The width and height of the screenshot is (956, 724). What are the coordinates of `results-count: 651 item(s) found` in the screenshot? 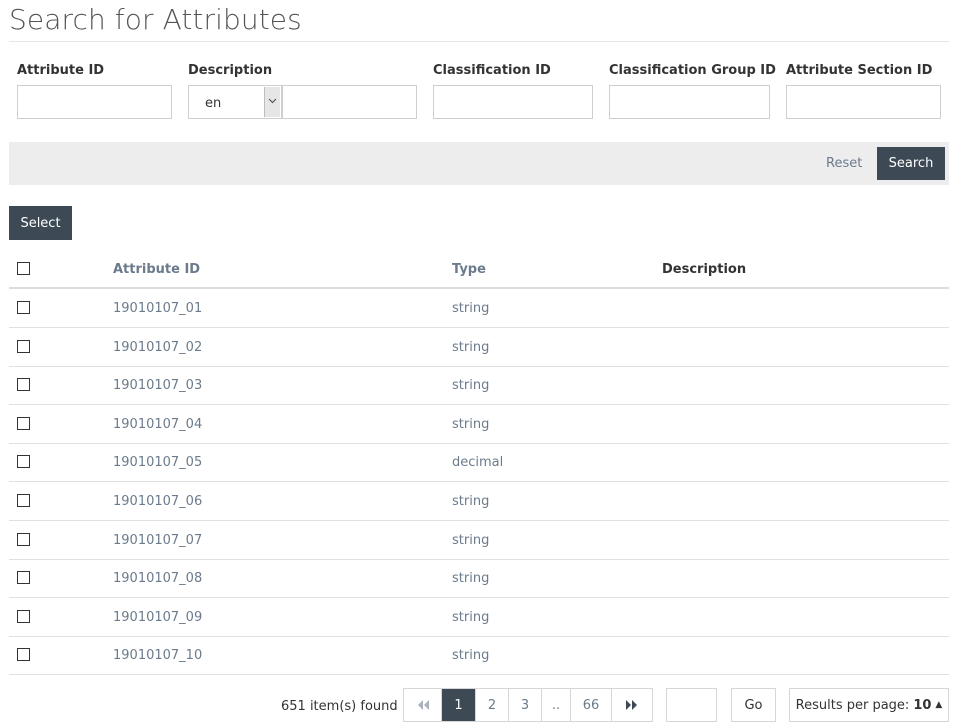 It's located at (339, 706).